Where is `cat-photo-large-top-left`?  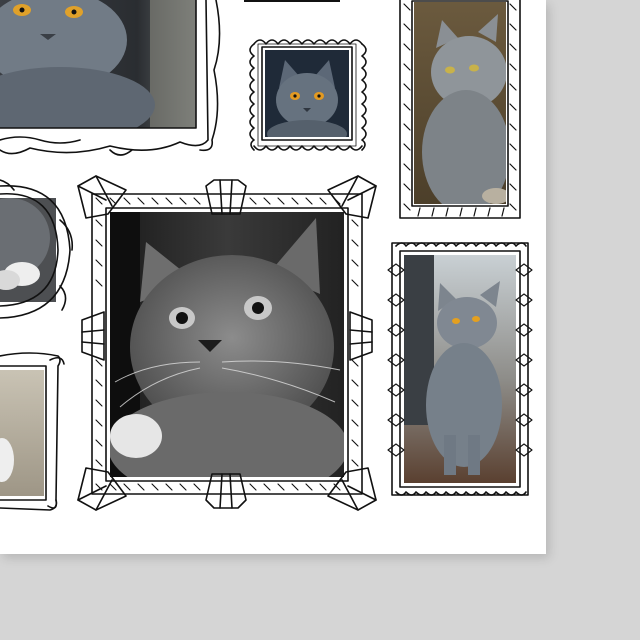 cat-photo-large-top-left is located at coordinates (98, 64).